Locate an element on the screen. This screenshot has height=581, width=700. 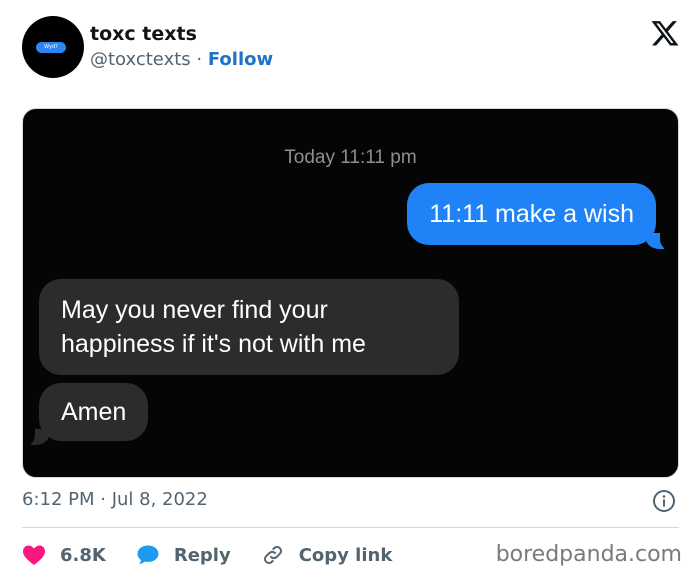
reply-label: Reply is located at coordinates (202, 555).